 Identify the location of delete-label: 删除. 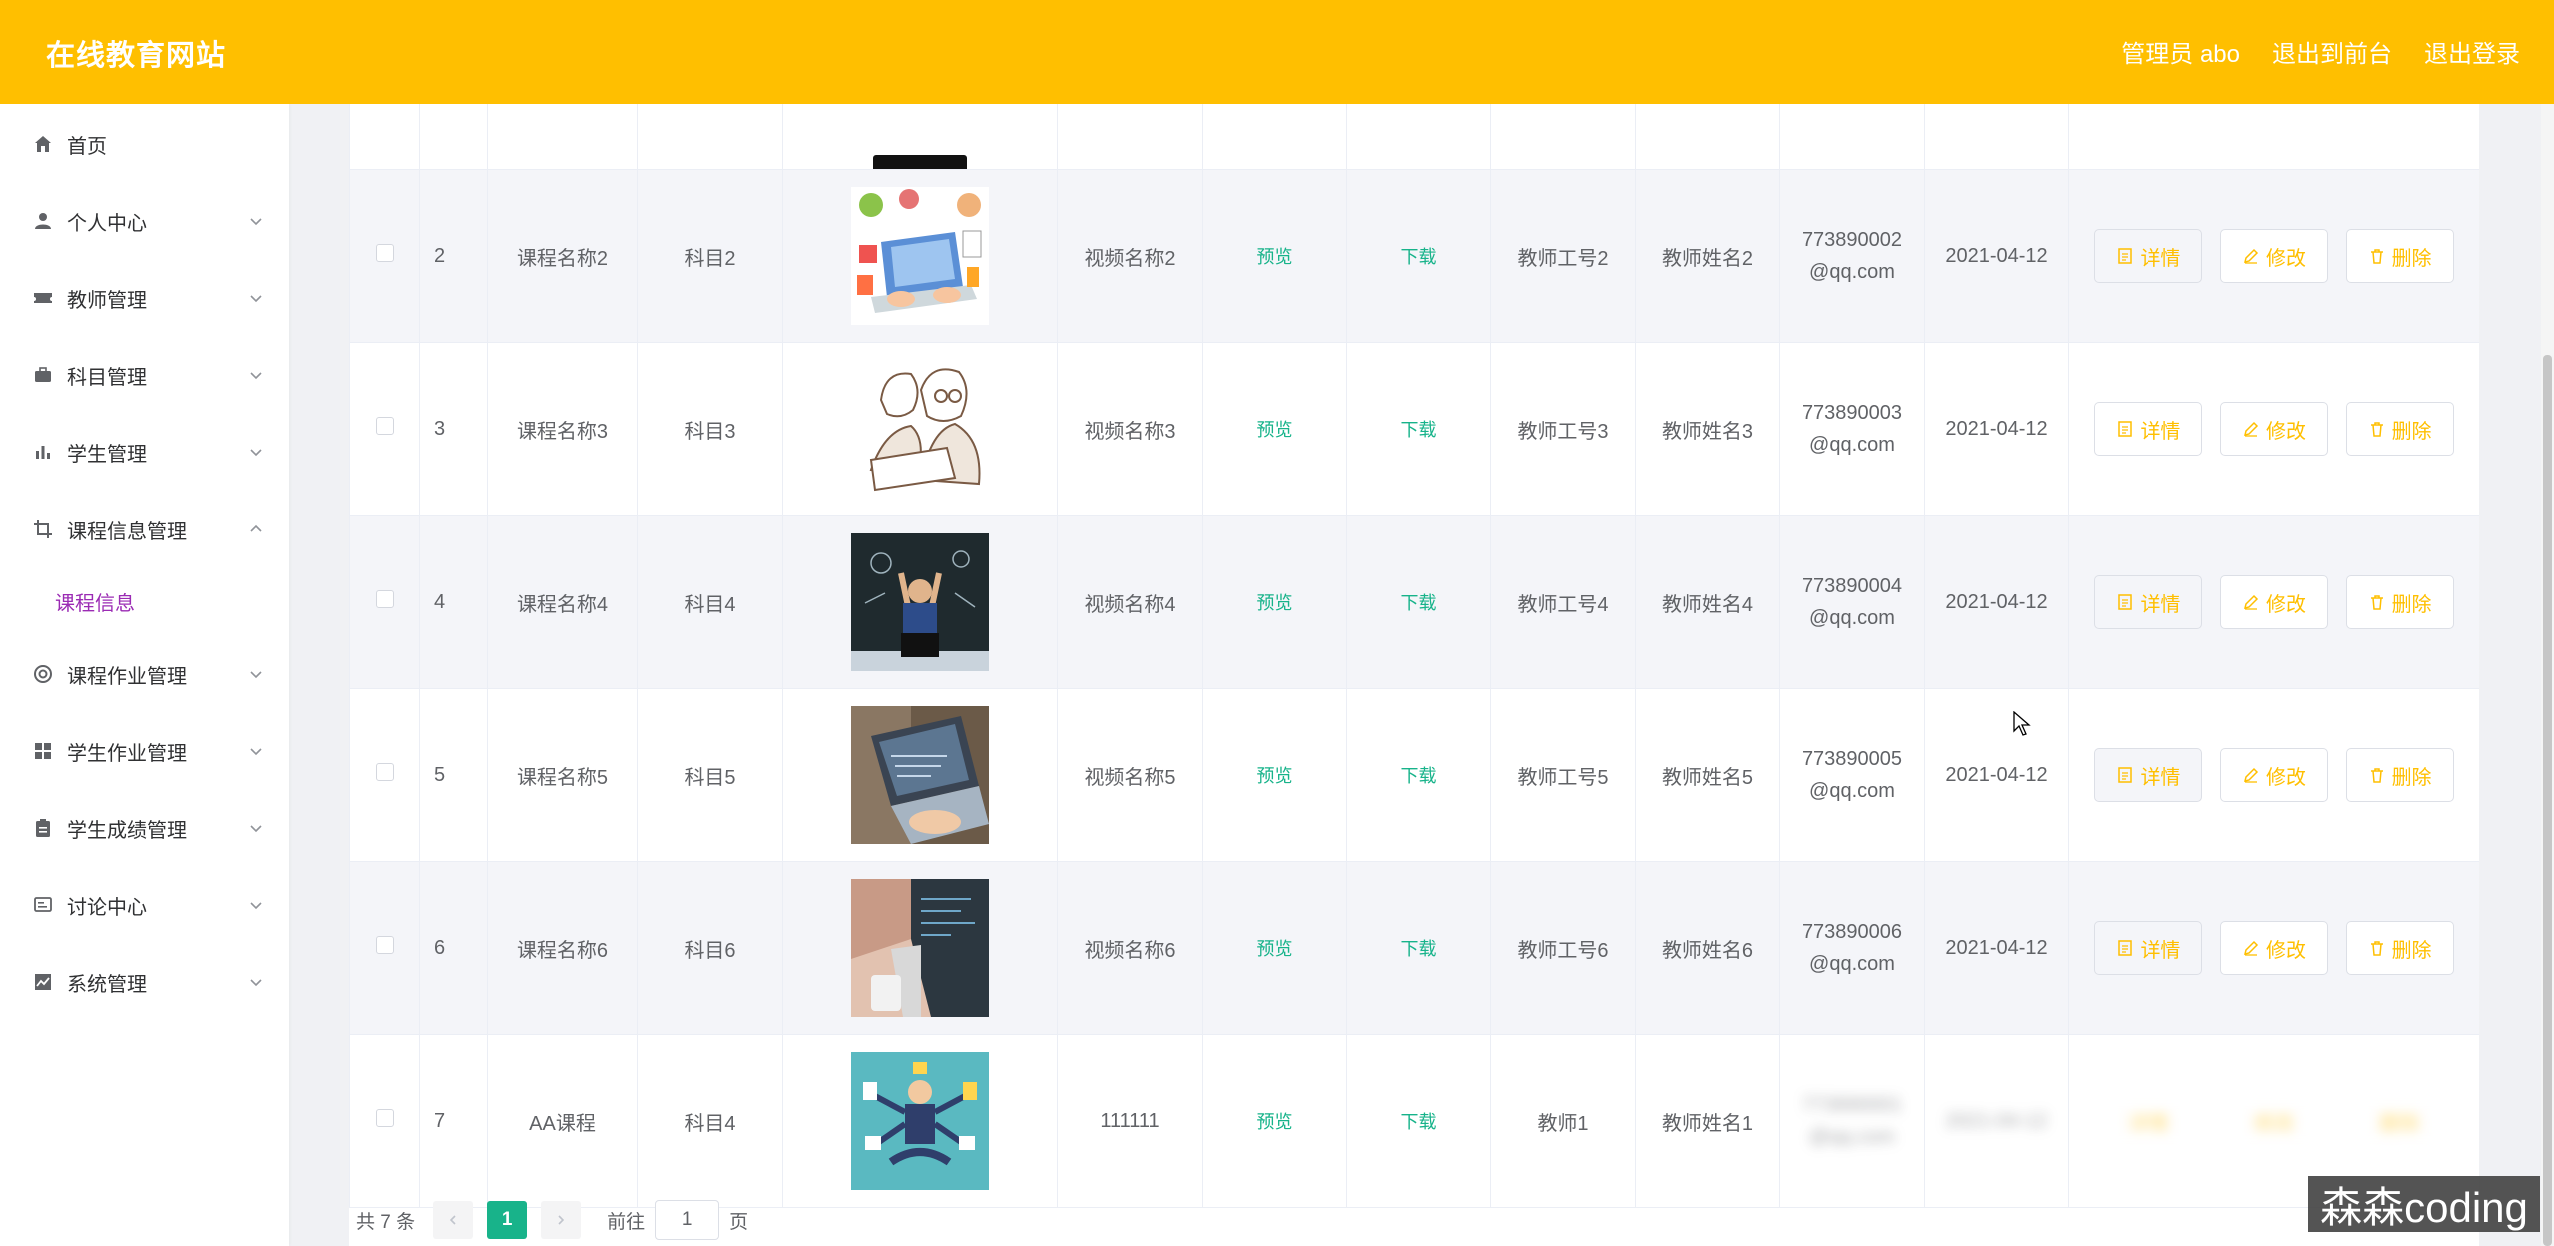
(2399, 1123).